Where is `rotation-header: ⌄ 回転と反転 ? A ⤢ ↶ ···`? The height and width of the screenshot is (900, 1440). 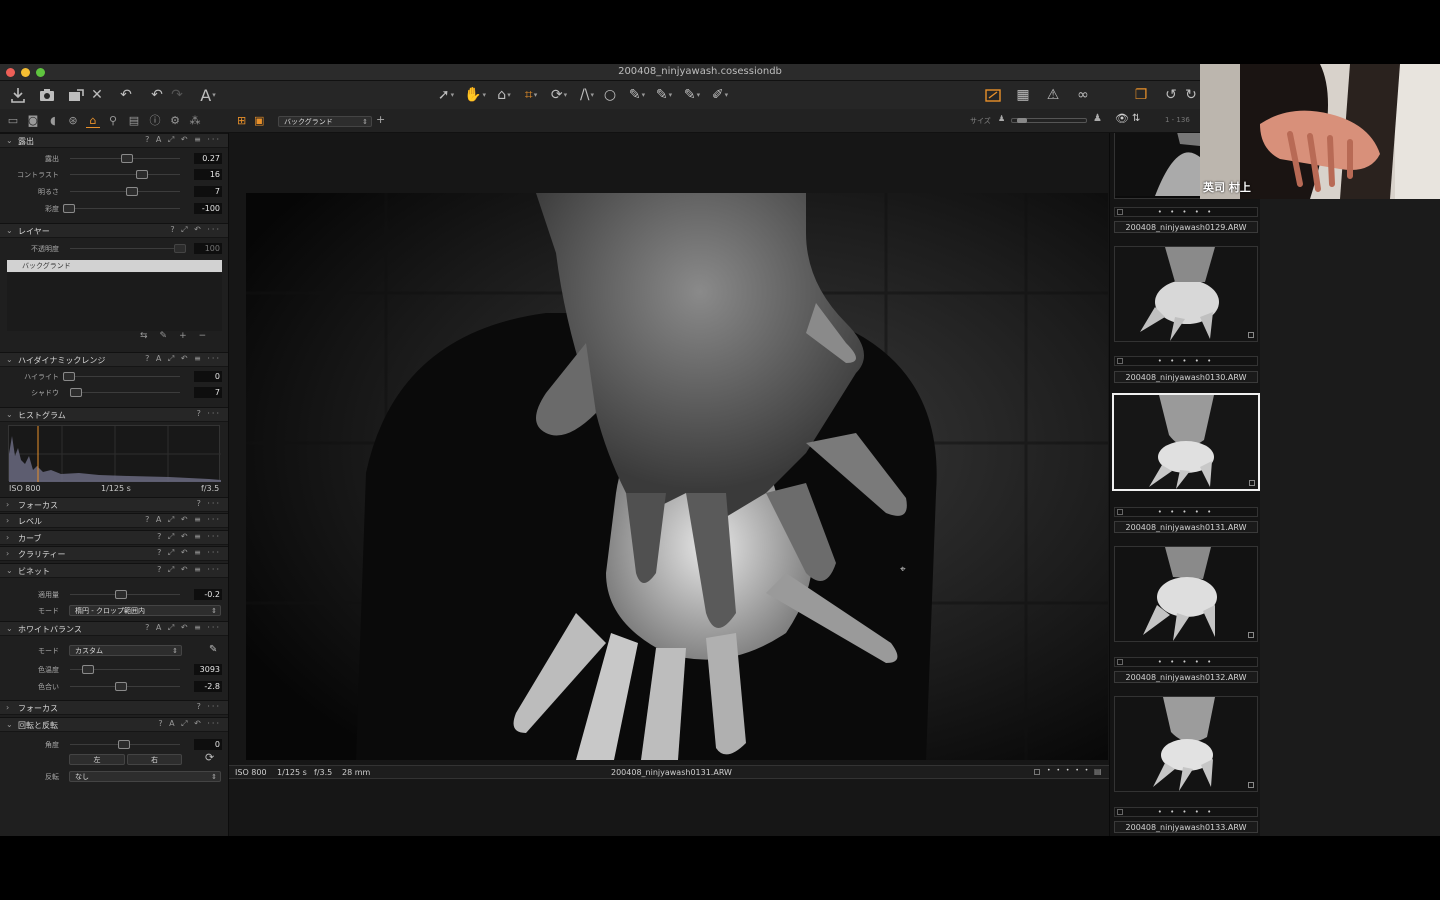 rotation-header: ⌄ 回転と反転 ? A ⤢ ↶ ··· is located at coordinates (114, 724).